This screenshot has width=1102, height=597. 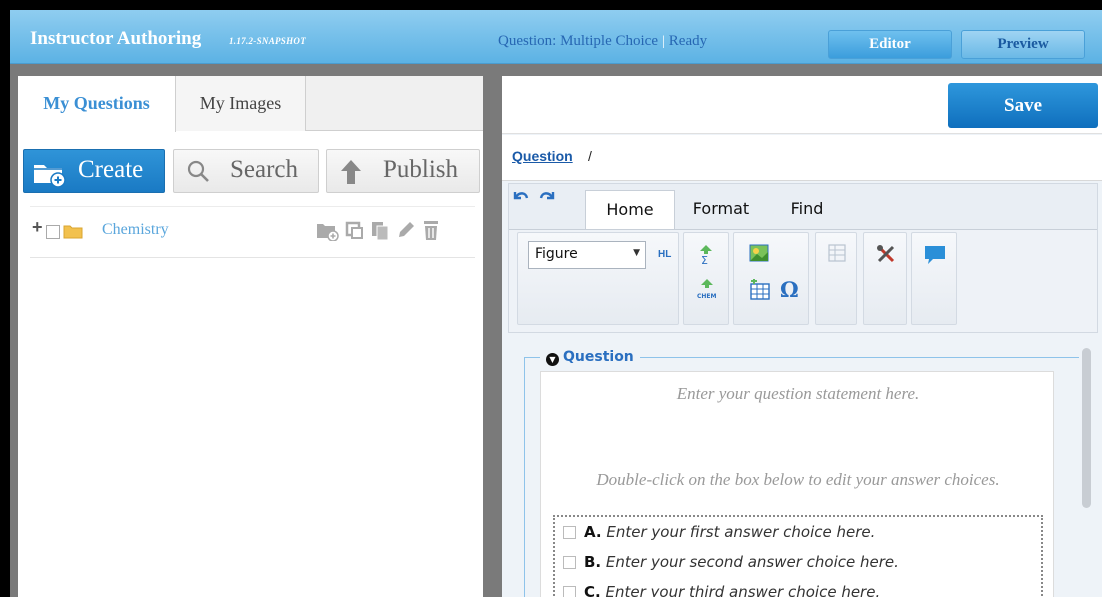 I want to click on scrollbar-thumb, so click(x=1086, y=428).